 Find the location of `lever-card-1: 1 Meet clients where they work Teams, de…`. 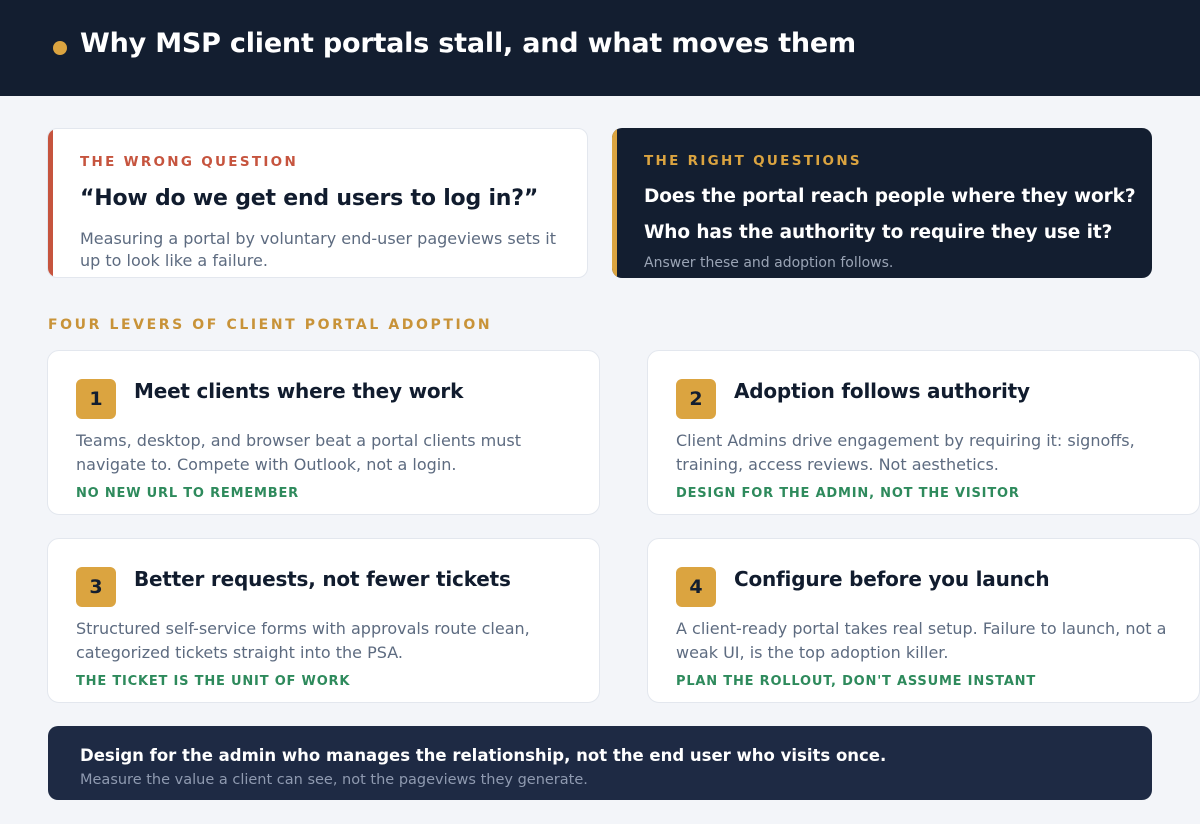

lever-card-1: 1 Meet clients where they work Teams, de… is located at coordinates (323, 432).